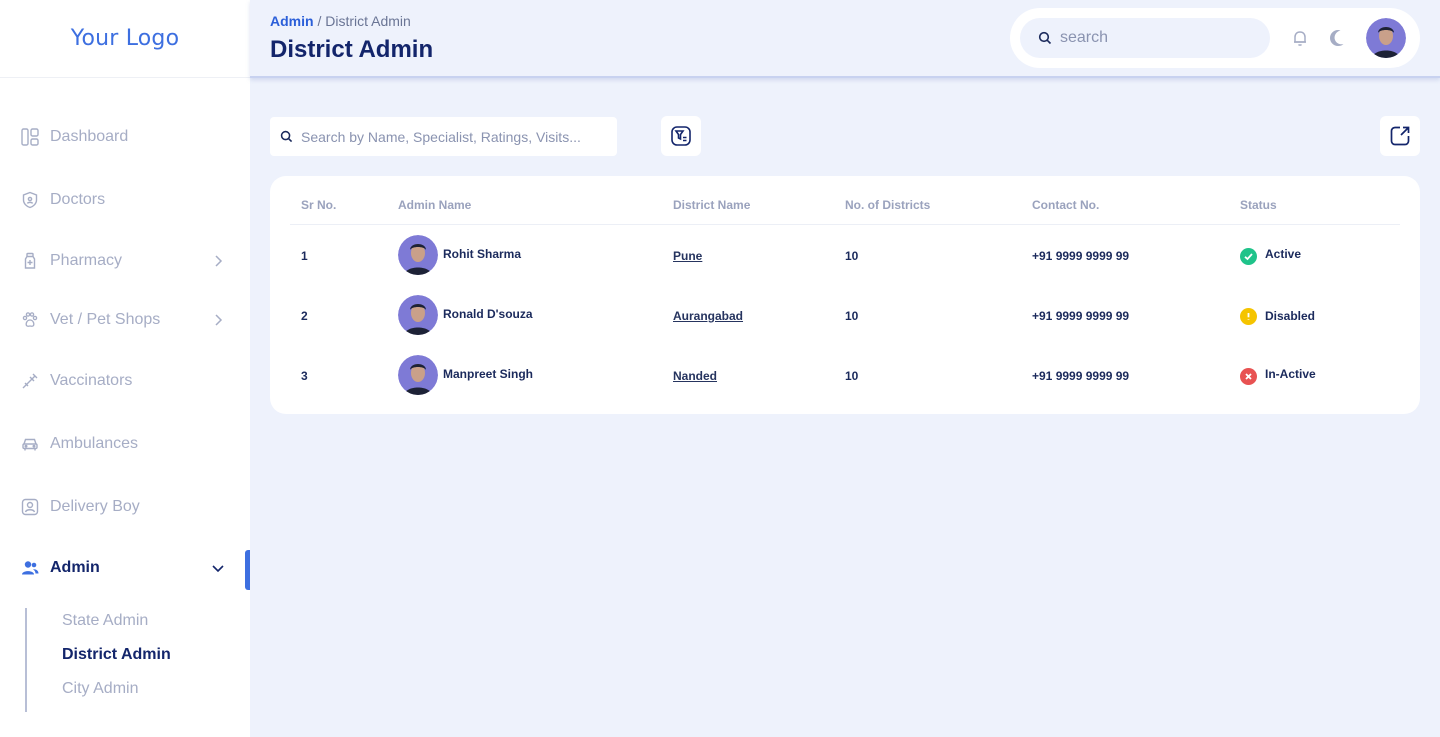 Image resolution: width=1440 pixels, height=737 pixels. What do you see at coordinates (125, 568) in the screenshot?
I see `sidebar-item-admin: Admin` at bounding box center [125, 568].